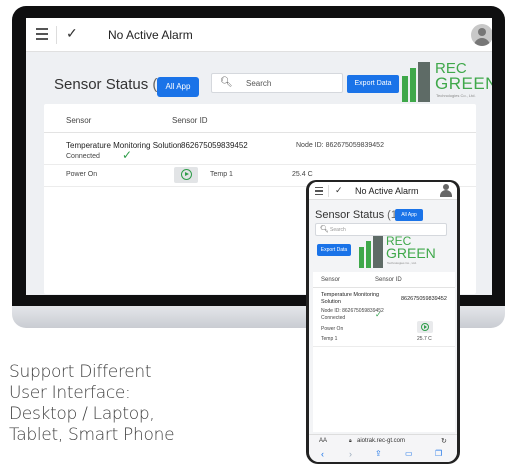 The height and width of the screenshot is (468, 507). I want to click on back-icon: ‹, so click(322, 454).